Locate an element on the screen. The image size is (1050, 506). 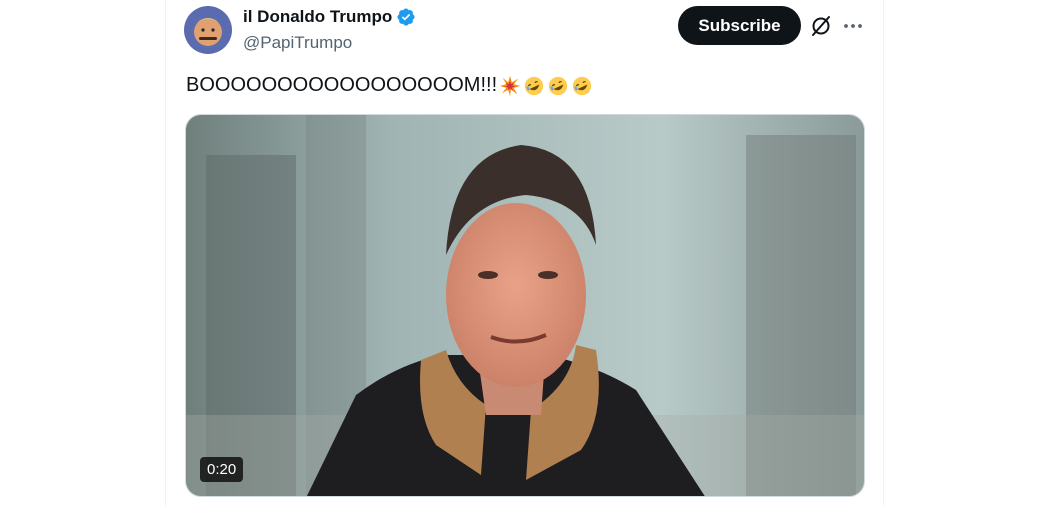
tweet-text: BOOOOOOOOOOOOOOOOOM!!! is located at coordinates (390, 85).